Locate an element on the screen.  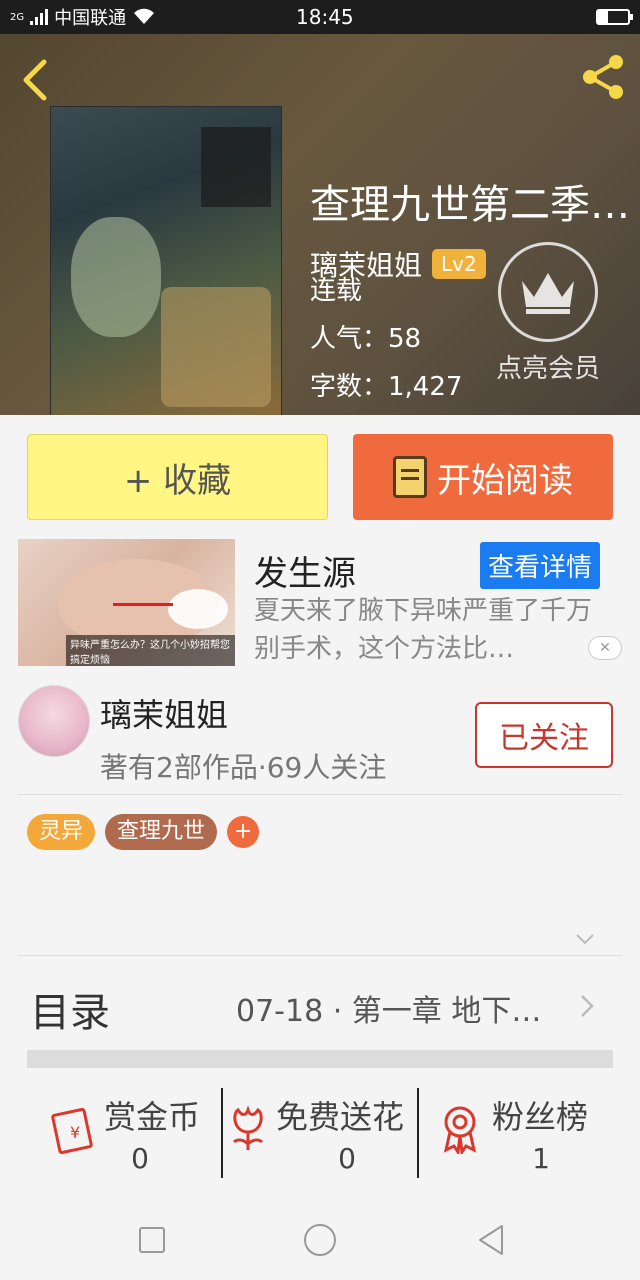
avatar is located at coordinates (54, 721).